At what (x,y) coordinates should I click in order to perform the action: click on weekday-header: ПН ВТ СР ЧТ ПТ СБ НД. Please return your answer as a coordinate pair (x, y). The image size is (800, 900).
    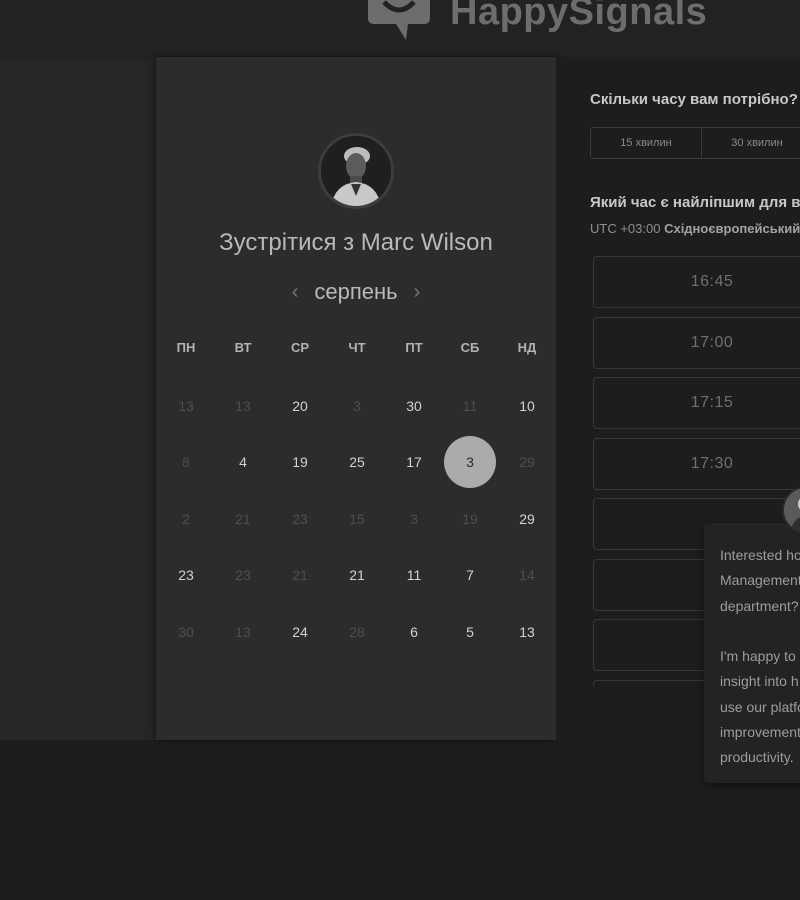
    Looking at the image, I should click on (356, 350).